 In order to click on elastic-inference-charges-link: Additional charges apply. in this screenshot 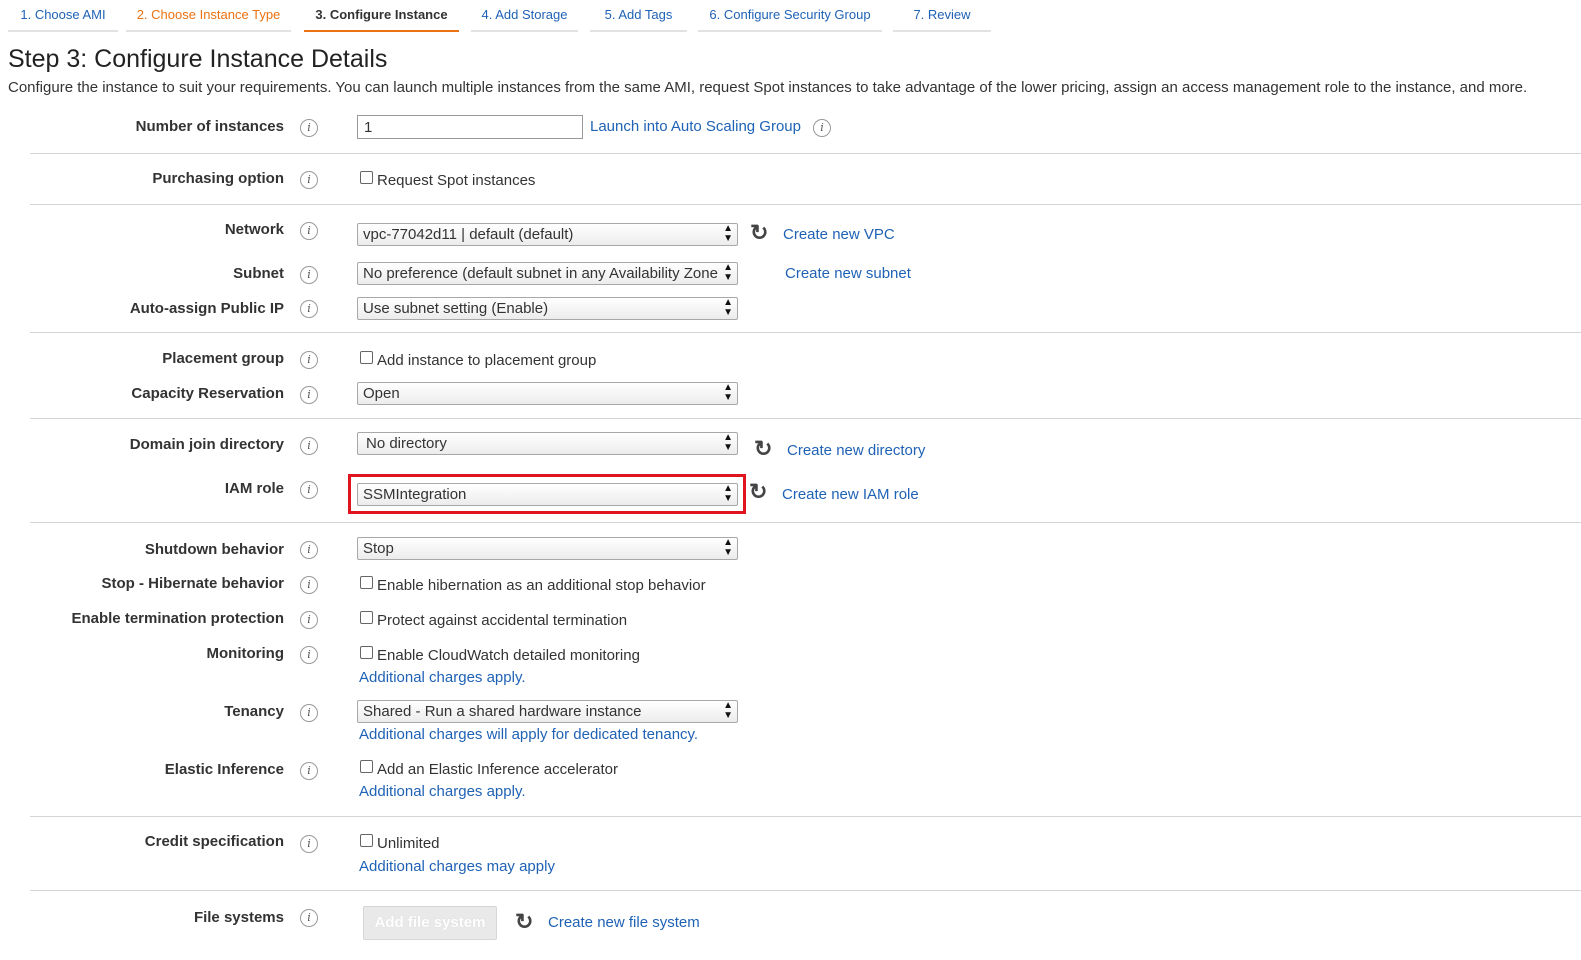, I will do `click(442, 791)`.